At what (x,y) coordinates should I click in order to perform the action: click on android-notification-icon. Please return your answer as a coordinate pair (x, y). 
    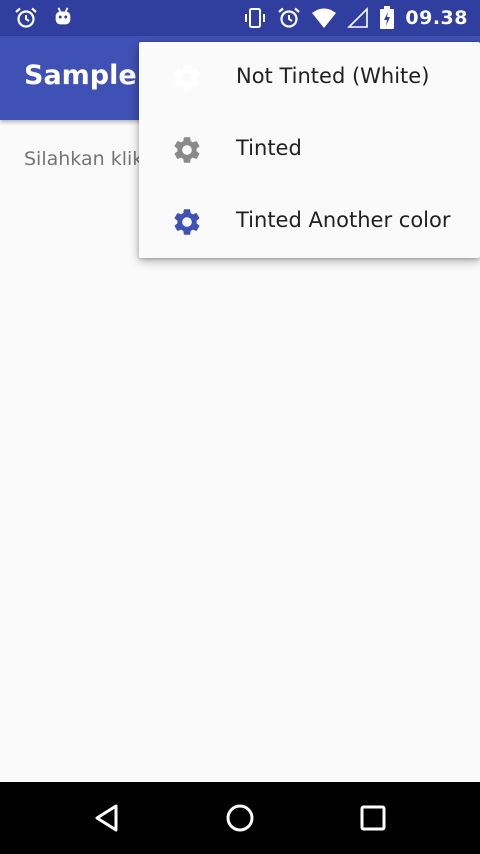
    Looking at the image, I should click on (63, 16).